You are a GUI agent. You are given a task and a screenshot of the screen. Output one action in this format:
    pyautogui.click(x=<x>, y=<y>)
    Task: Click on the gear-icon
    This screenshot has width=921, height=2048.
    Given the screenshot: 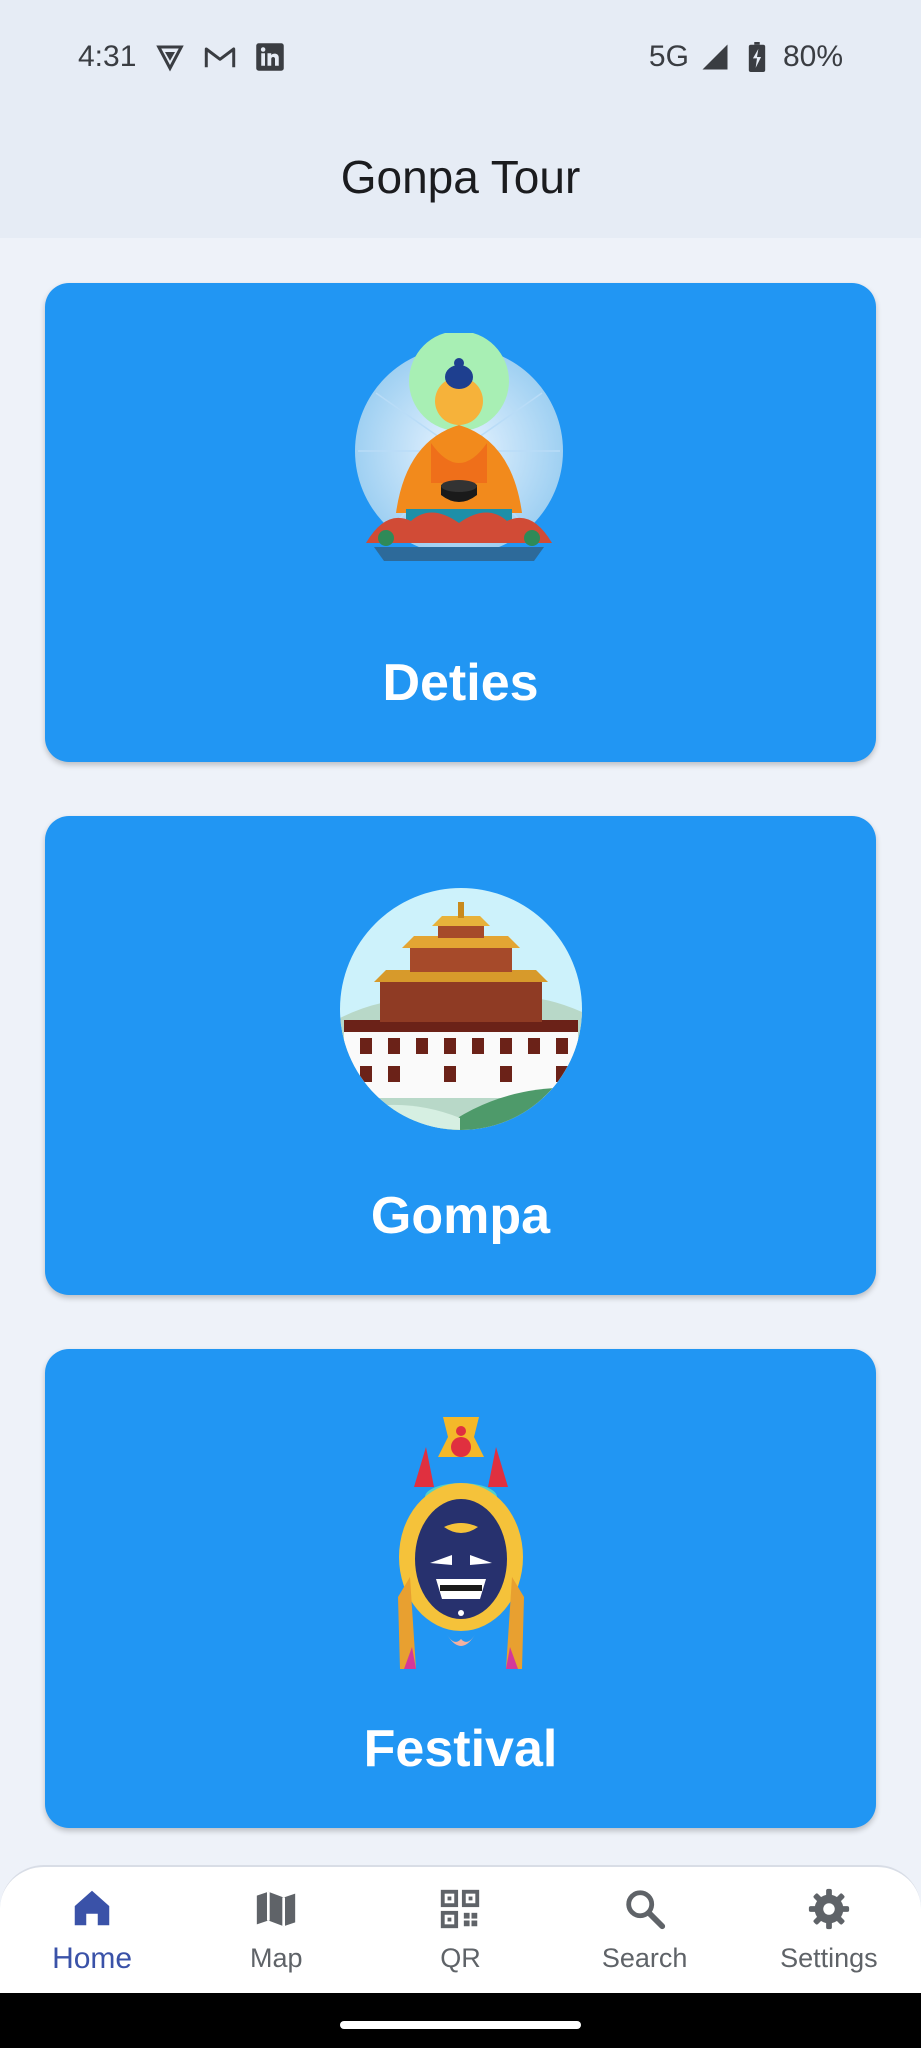 What is the action you would take?
    pyautogui.click(x=829, y=1911)
    